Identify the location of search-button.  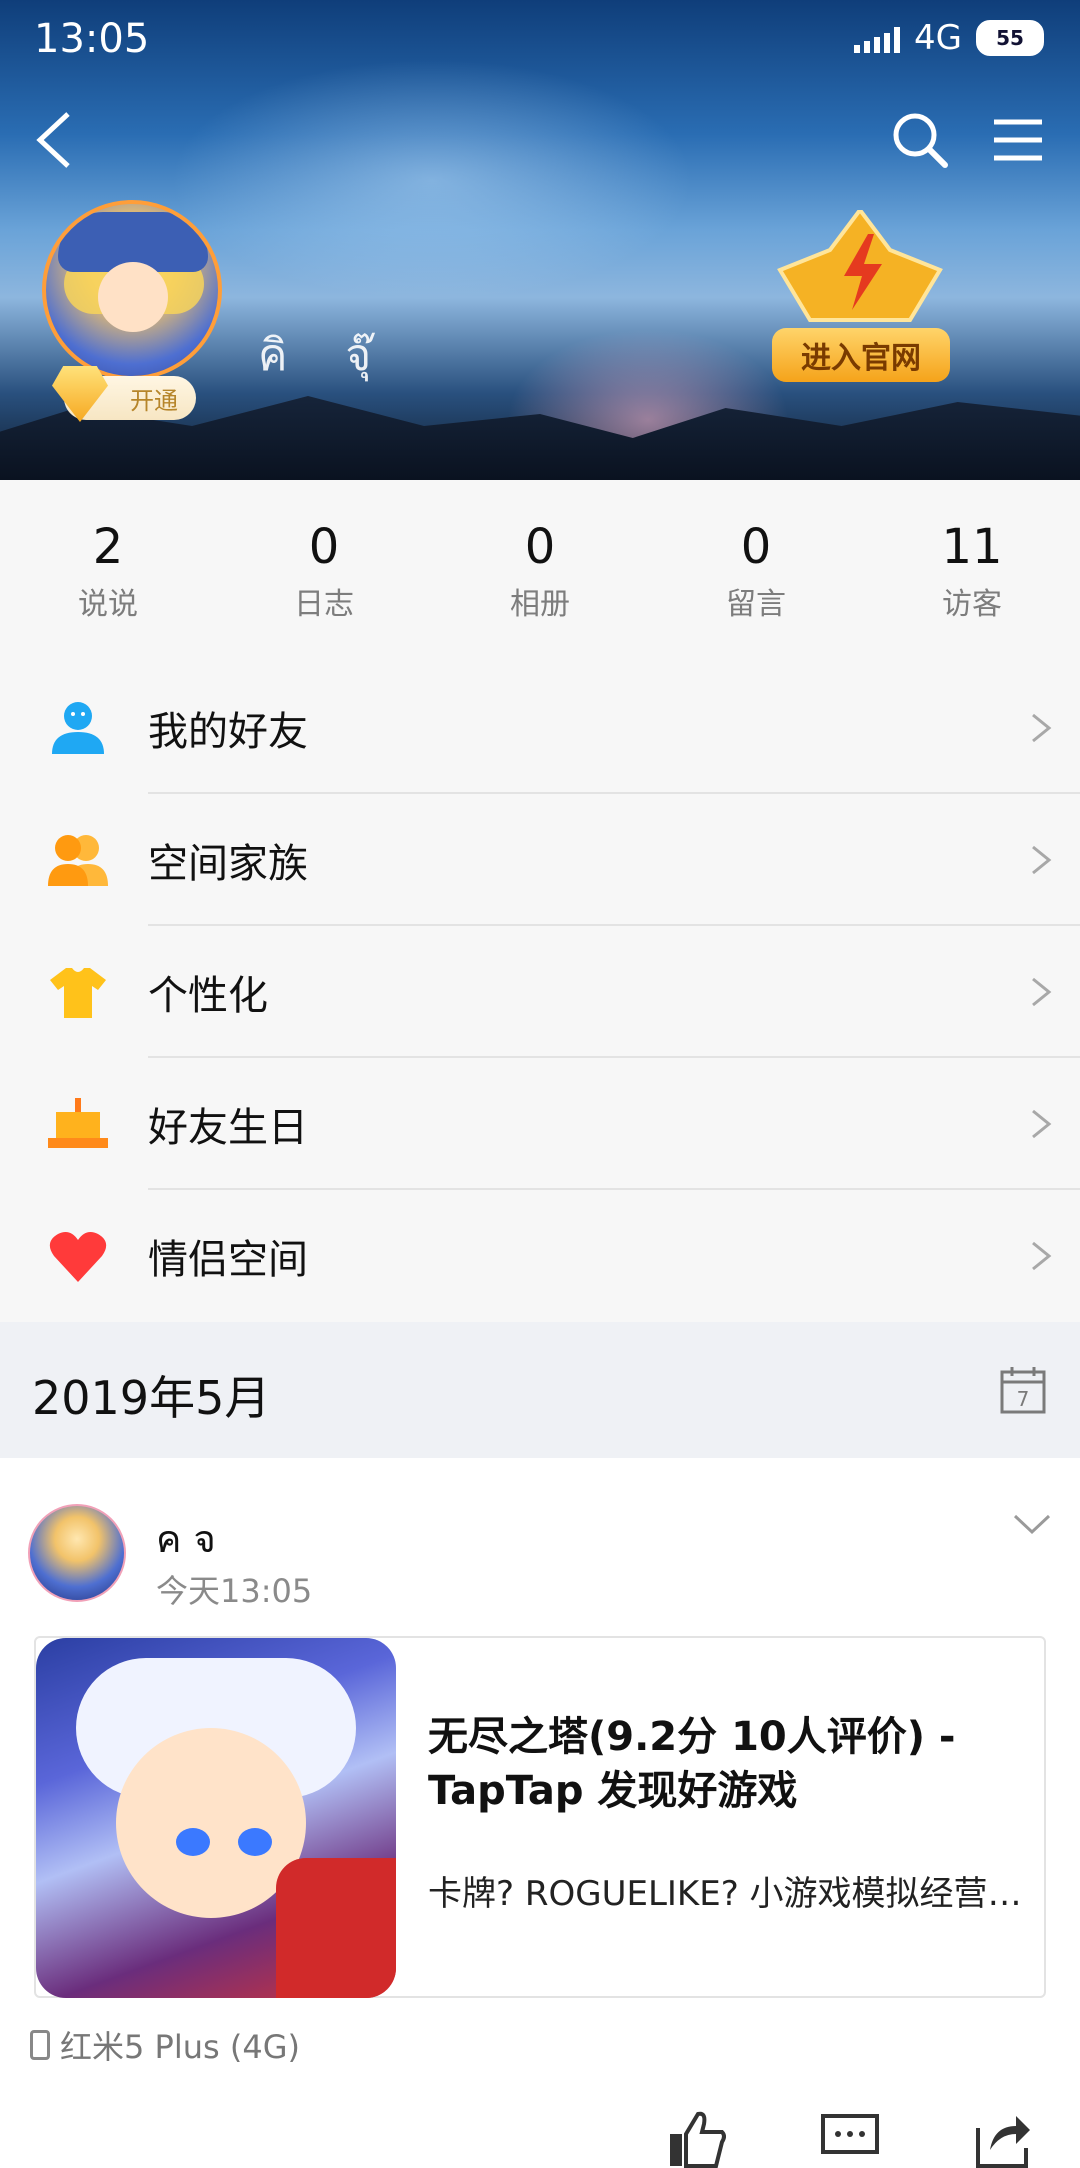
(920, 140).